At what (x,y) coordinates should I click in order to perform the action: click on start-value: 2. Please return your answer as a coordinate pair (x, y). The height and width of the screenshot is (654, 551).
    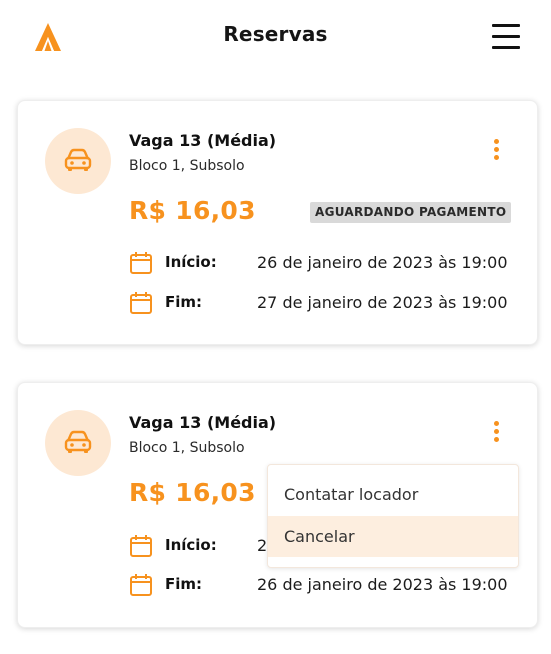
    Looking at the image, I should click on (262, 545).